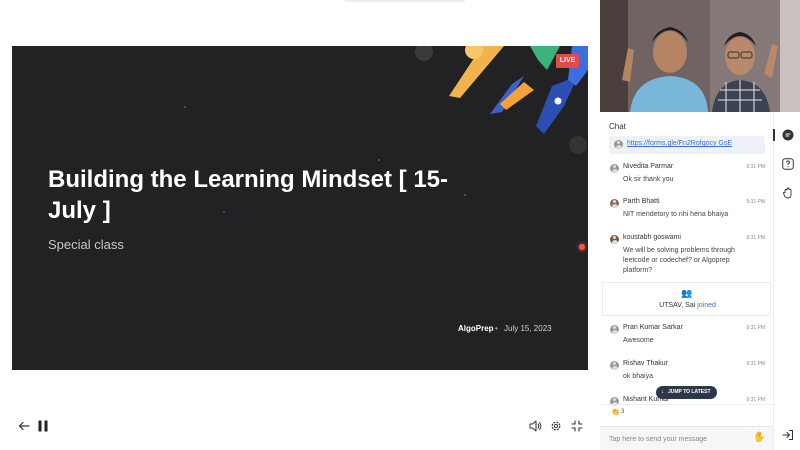 This screenshot has height=450, width=800. What do you see at coordinates (676, 214) in the screenshot?
I see `message-text: NIT mendetory to nhi hena bhaiya` at bounding box center [676, 214].